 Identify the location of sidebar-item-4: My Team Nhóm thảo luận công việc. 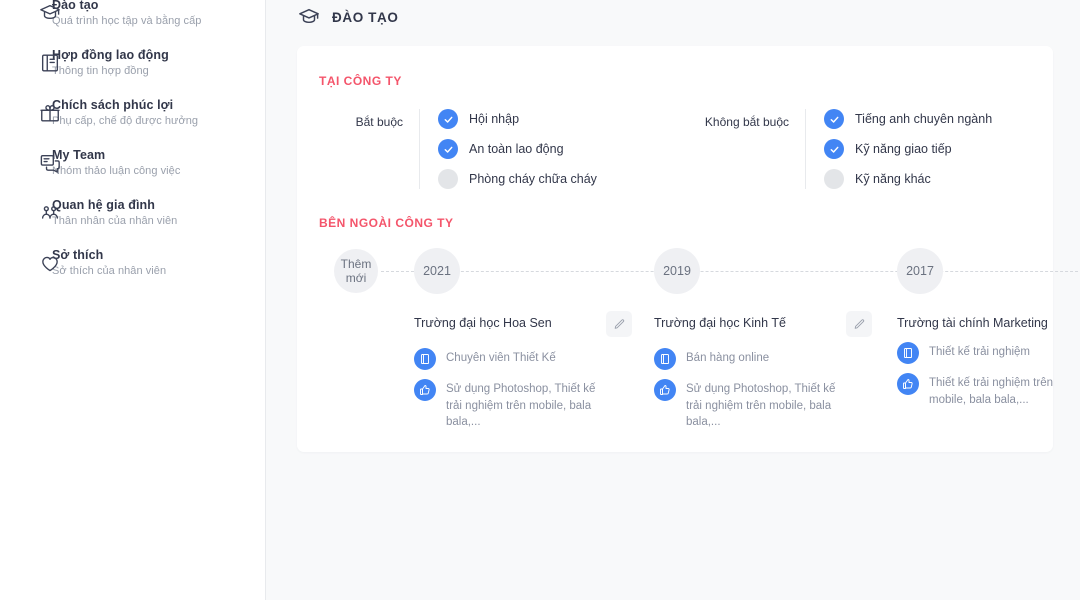
(132, 163).